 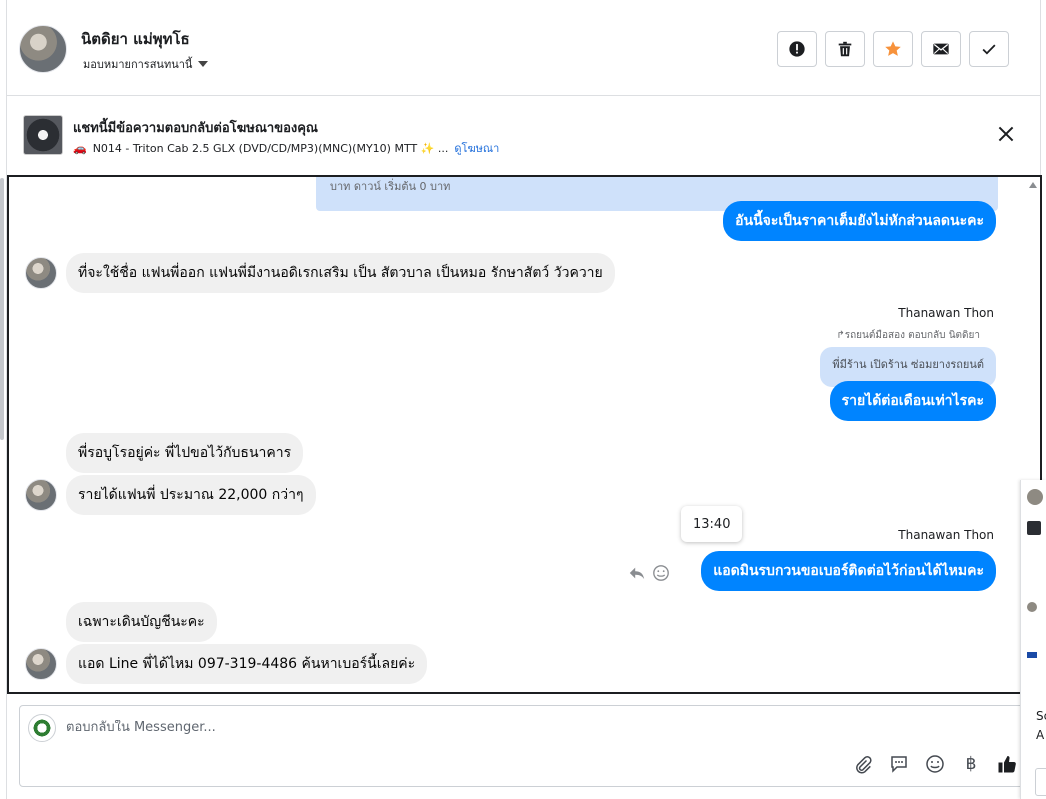 I want to click on reply-meta: ↱รถยนต์มือสอง ตอบกลับ นิตดิยา, so click(x=908, y=335).